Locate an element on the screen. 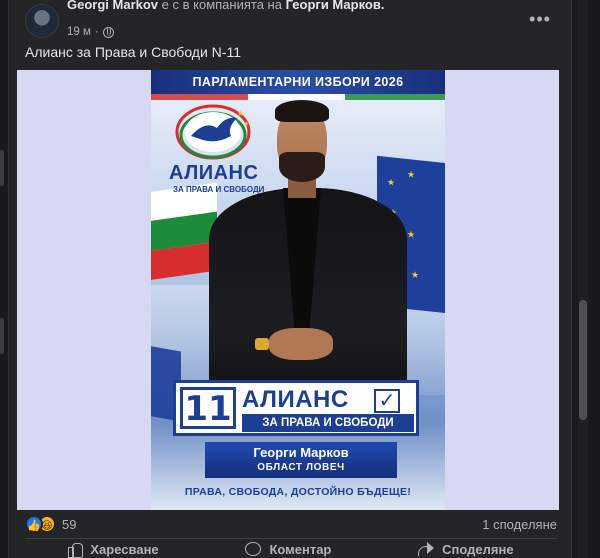 The width and height of the screenshot is (600, 558). divider is located at coordinates (291, 538).